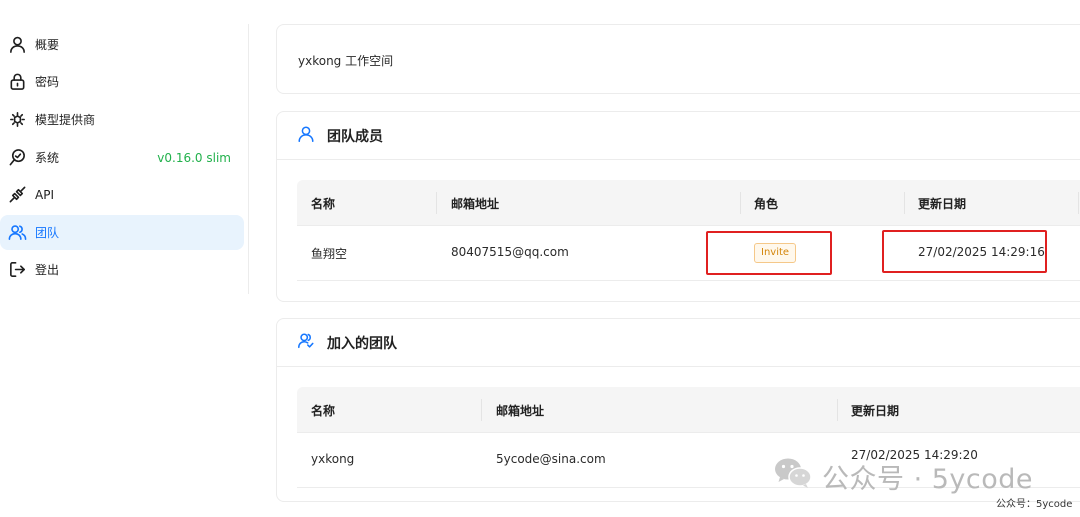 This screenshot has width=1080, height=517. Describe the element at coordinates (47, 82) in the screenshot. I see `sidebar-item-label: 密码` at that location.